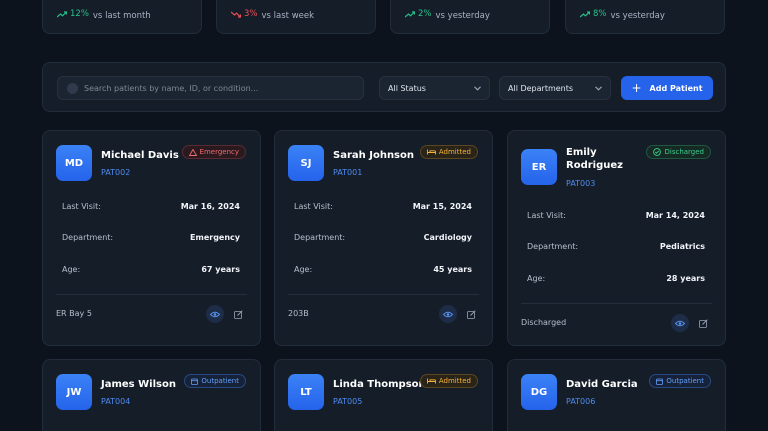 This screenshot has height=431, width=768. I want to click on status-label: Emergency, so click(219, 152).